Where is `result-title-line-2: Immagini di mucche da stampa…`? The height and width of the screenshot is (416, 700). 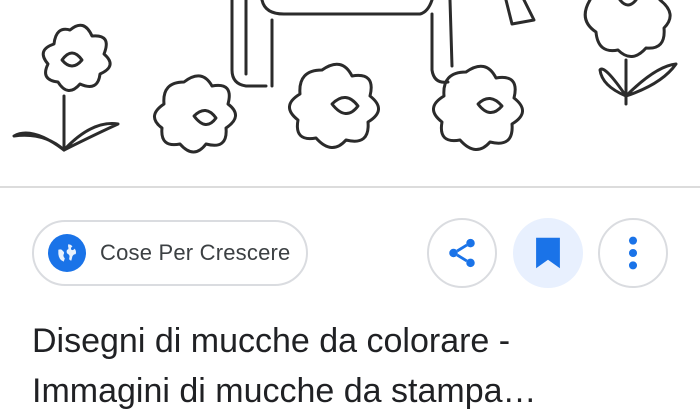
result-title-line-2: Immagini di mucche da stampa… is located at coordinates (284, 391).